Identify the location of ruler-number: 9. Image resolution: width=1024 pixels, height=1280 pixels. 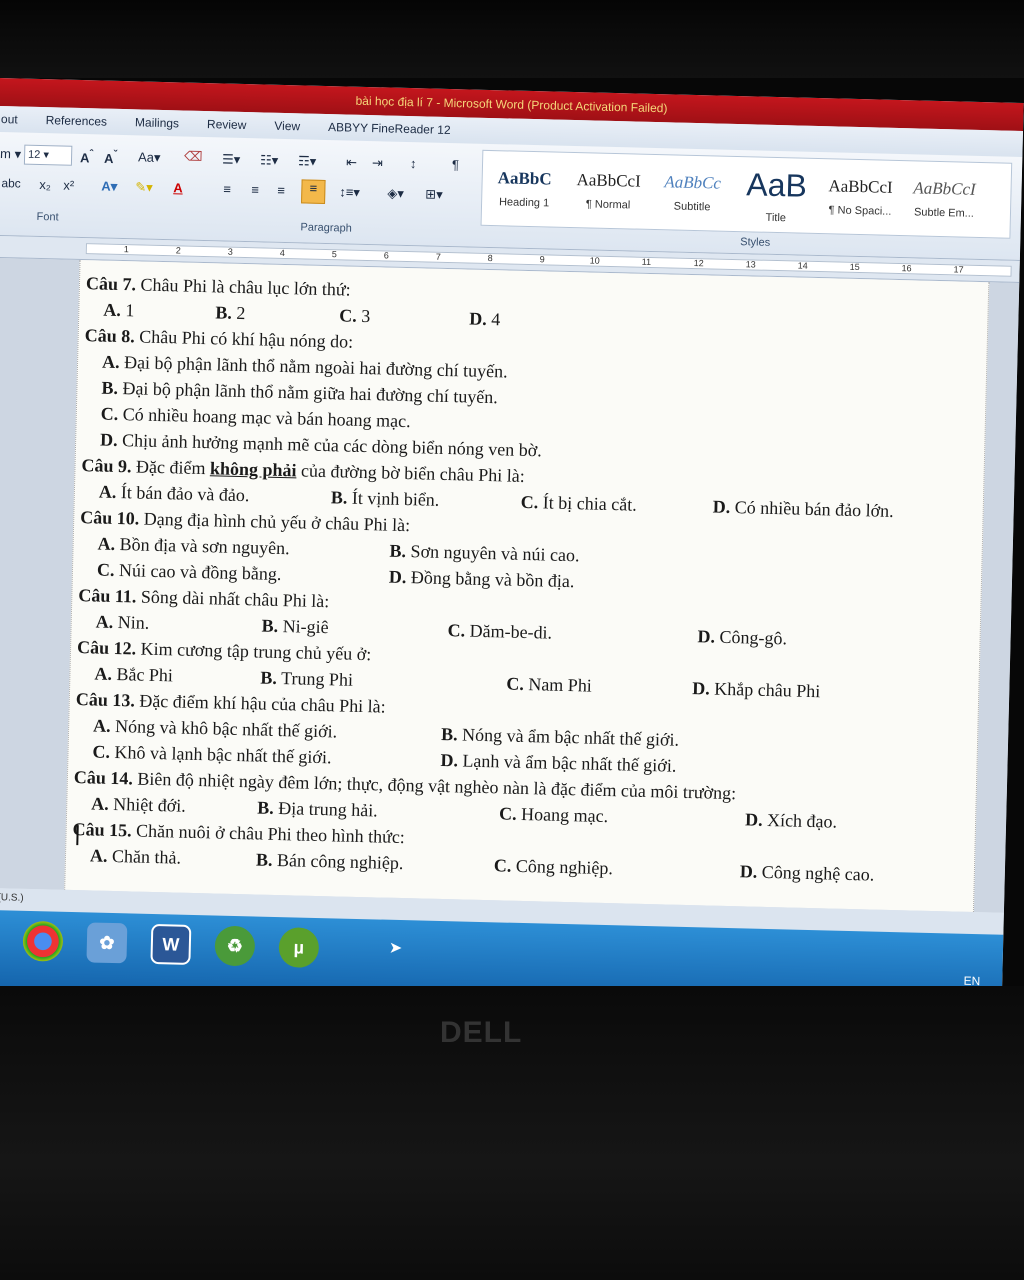
(542, 259).